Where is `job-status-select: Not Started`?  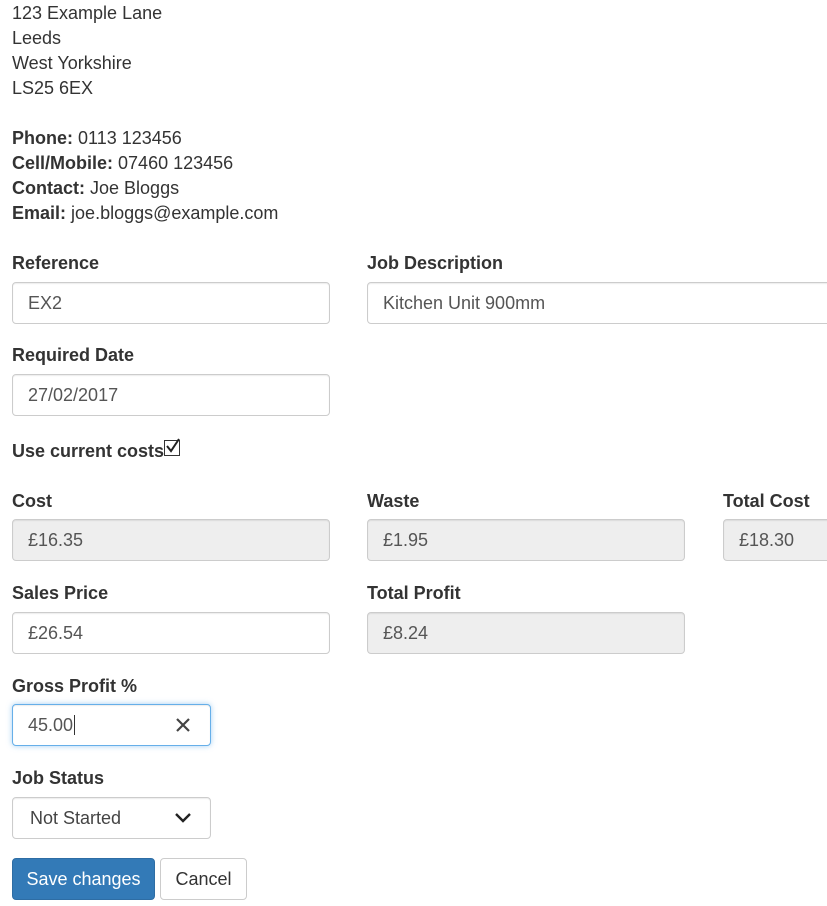 job-status-select: Not Started is located at coordinates (111, 818).